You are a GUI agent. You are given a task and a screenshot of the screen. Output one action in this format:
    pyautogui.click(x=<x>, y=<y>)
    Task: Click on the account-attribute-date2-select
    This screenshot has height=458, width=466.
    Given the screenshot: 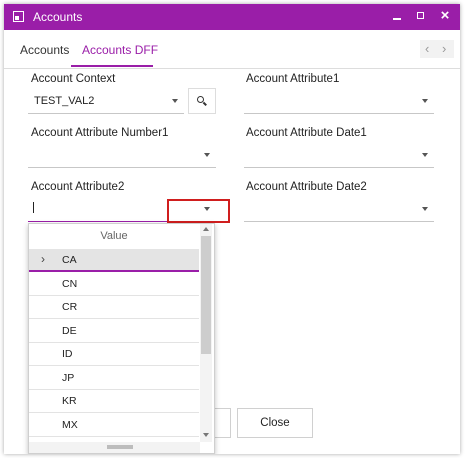 What is the action you would take?
    pyautogui.click(x=339, y=209)
    